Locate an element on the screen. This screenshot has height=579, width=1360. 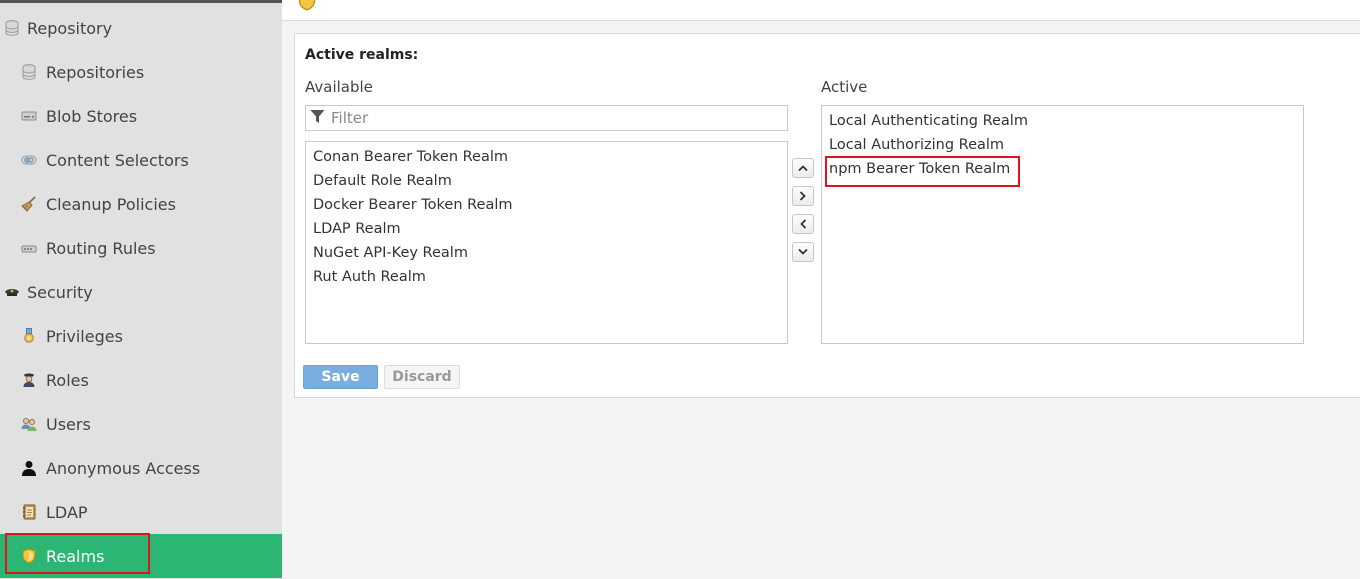
medal-icon is located at coordinates (29, 336).